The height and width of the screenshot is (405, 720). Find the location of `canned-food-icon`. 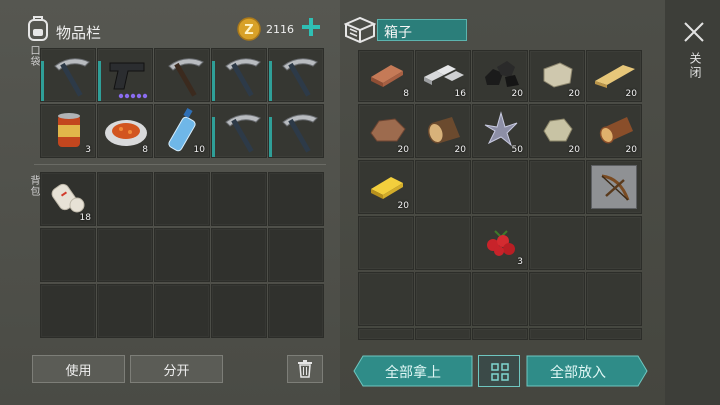

canned-food-icon is located at coordinates (69, 130).